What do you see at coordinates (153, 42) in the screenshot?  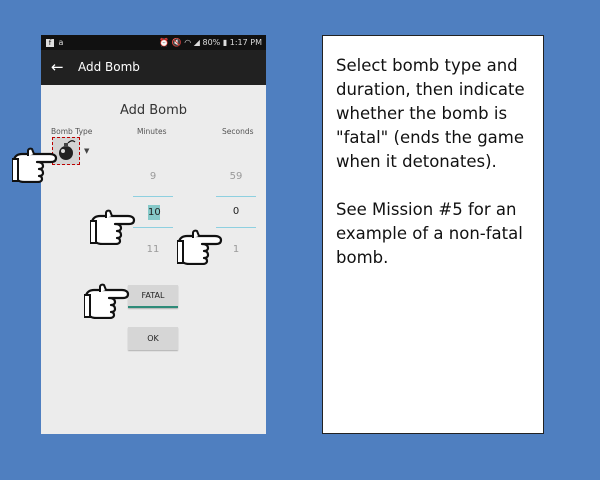 I see `status-bar: f a ⏰ 🔇 ◠ ◢ 80% ▮ 1:17 PM` at bounding box center [153, 42].